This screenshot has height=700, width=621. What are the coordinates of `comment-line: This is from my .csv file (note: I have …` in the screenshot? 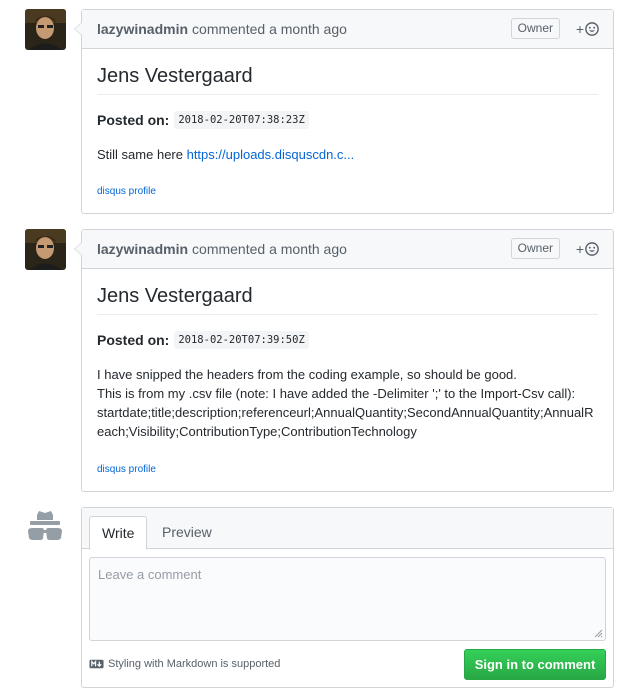 It's located at (336, 393).